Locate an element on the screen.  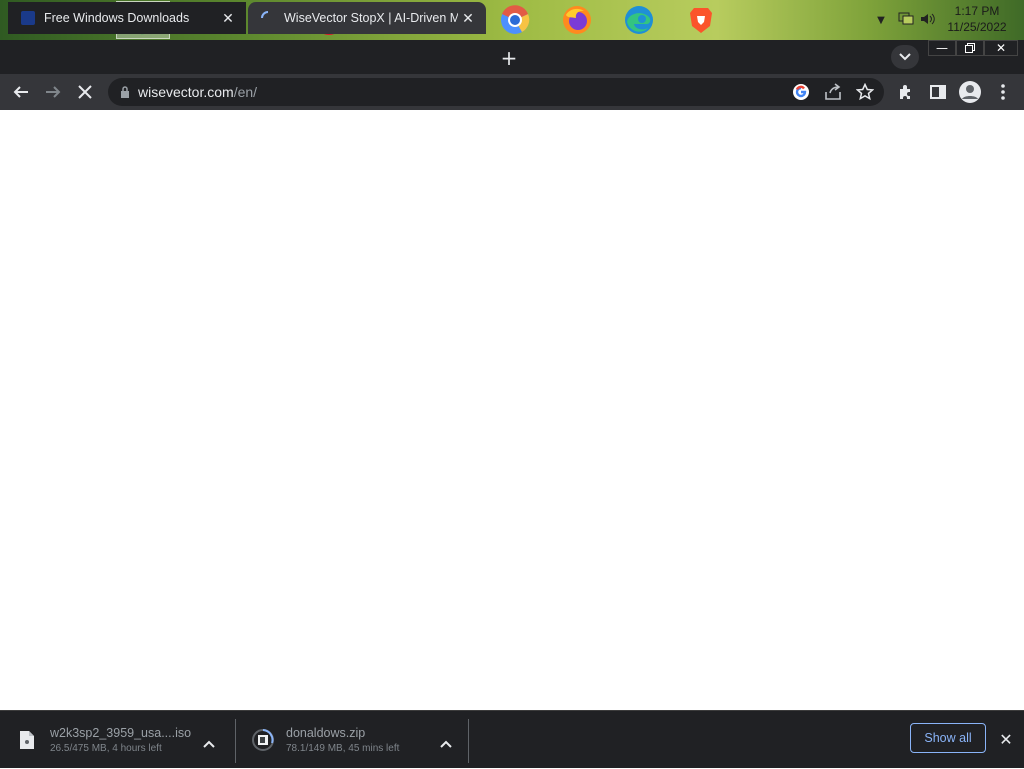
system-tray: ▼ is located at coordinates (905, 20).